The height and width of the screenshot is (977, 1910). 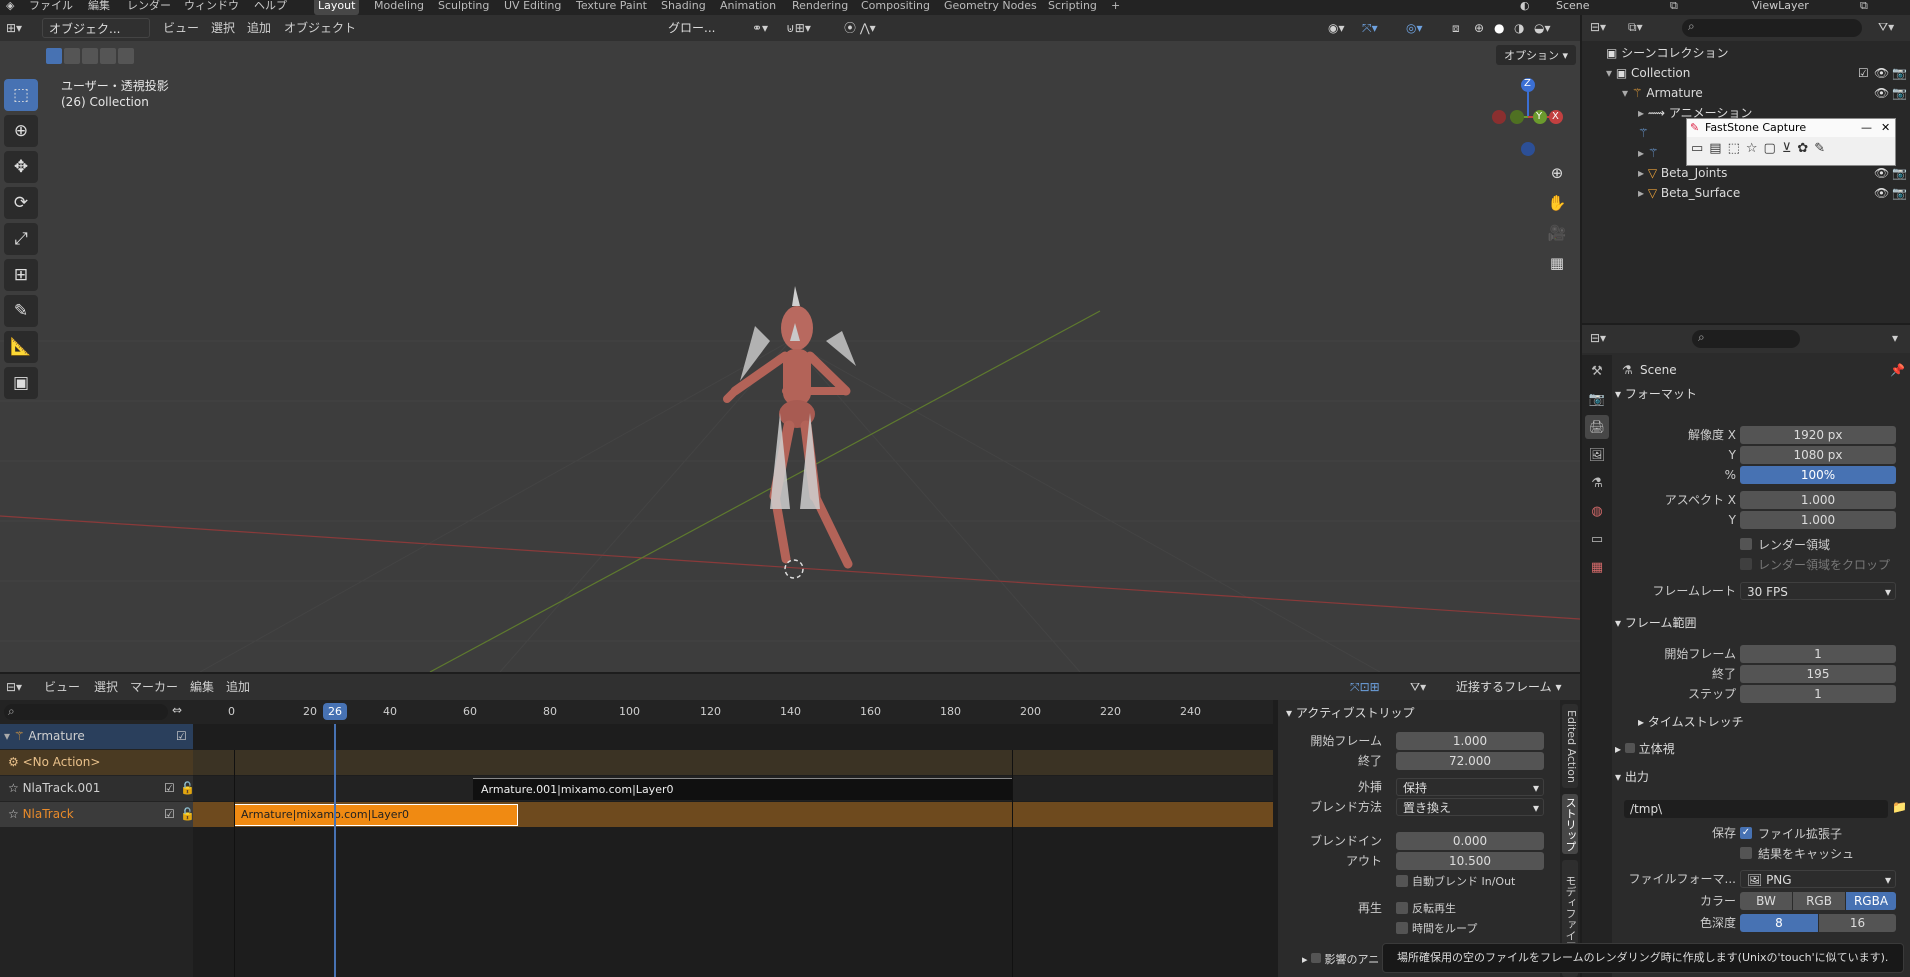 What do you see at coordinates (154, 687) in the screenshot?
I see `nla-menu-marker: マーカー` at bounding box center [154, 687].